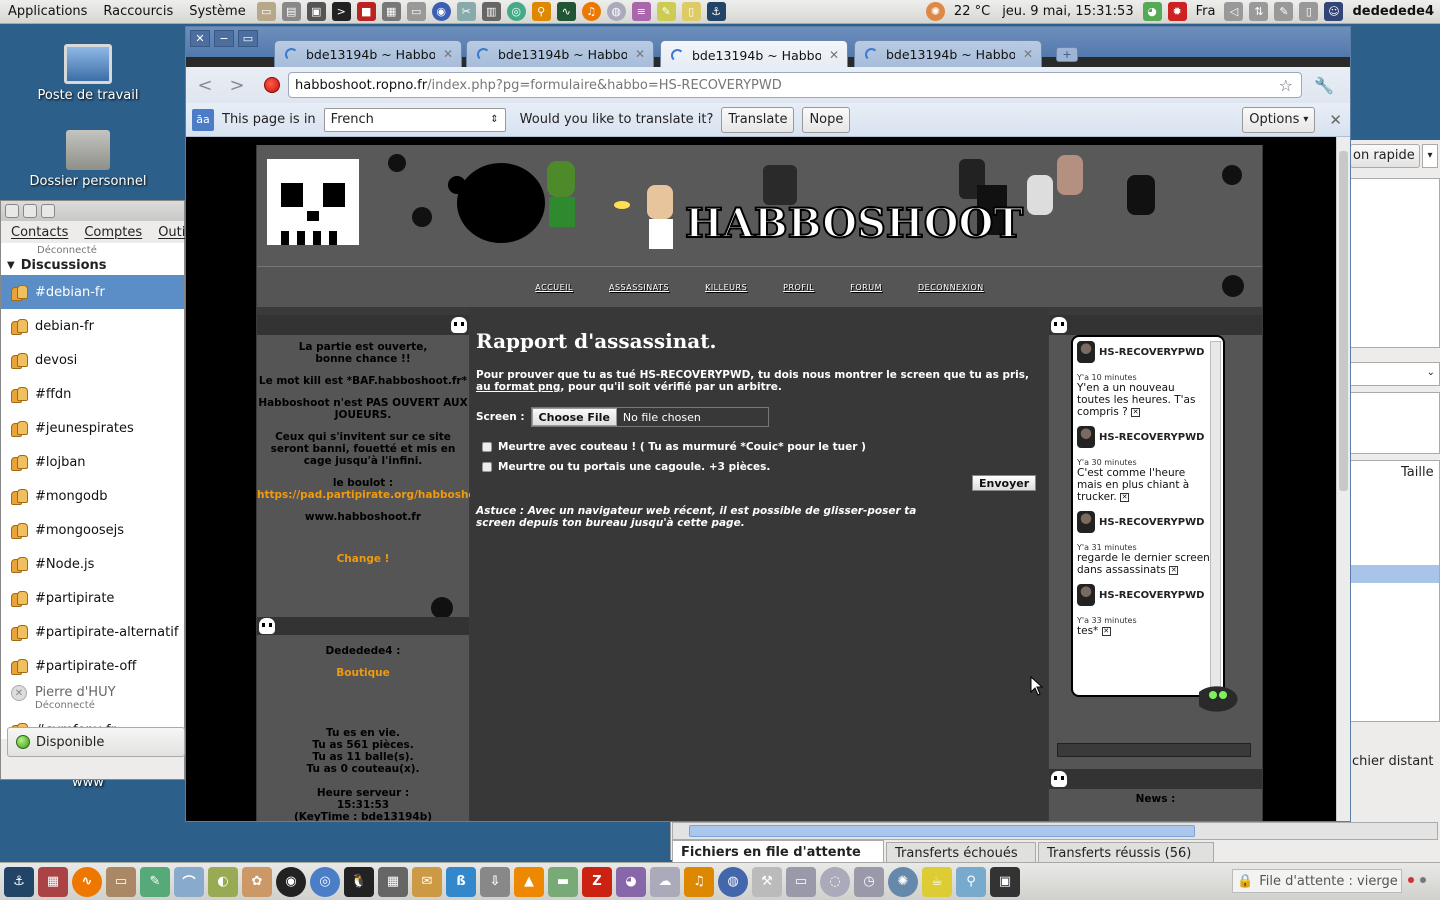  Describe the element at coordinates (767, 881) in the screenshot. I see `tools-icon: ⚒` at that location.